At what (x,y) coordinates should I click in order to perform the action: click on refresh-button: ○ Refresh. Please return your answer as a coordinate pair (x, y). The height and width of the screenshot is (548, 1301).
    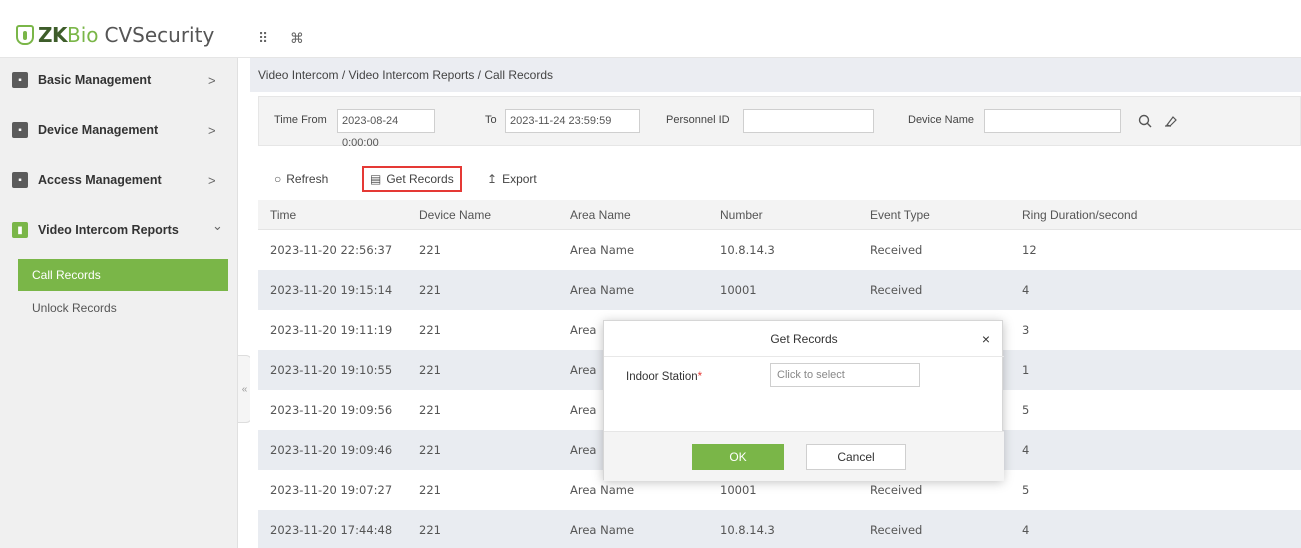
    Looking at the image, I should click on (301, 179).